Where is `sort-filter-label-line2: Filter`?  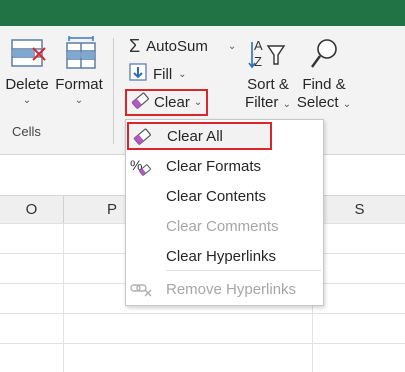 sort-filter-label-line2: Filter is located at coordinates (262, 102).